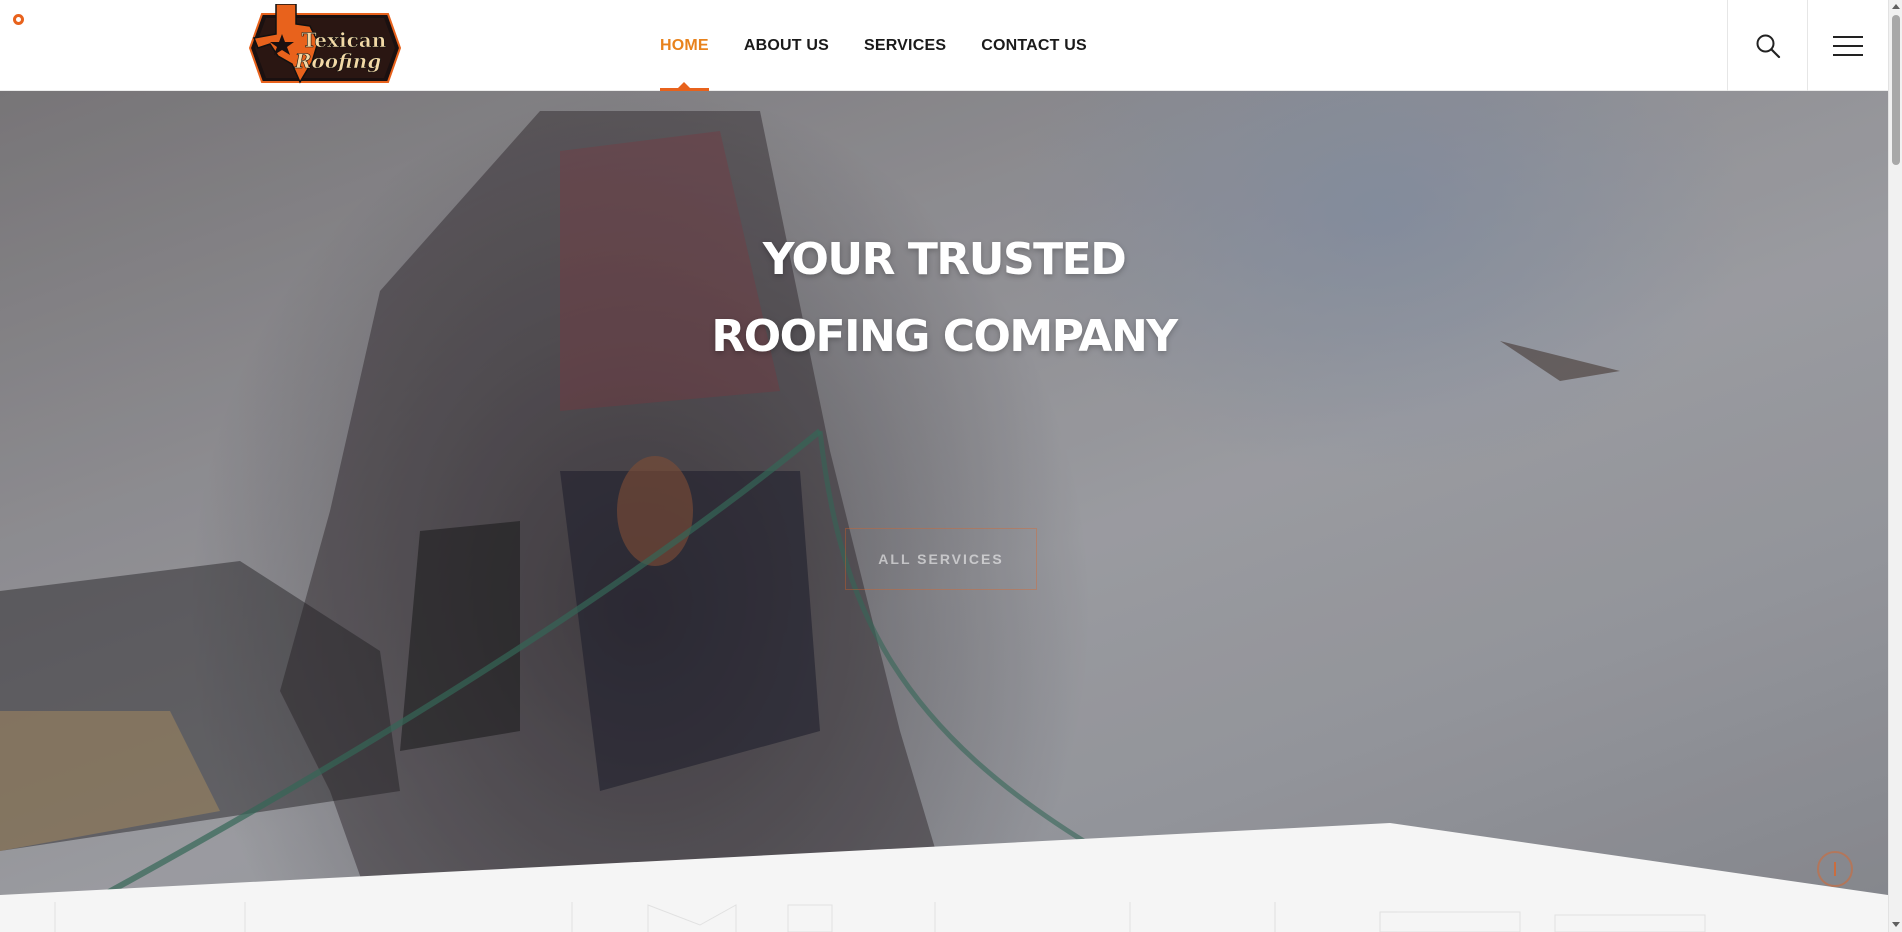 Image resolution: width=1902 pixels, height=932 pixels. Describe the element at coordinates (786, 45) in the screenshot. I see `nav-about-us: ABOUT US` at that location.